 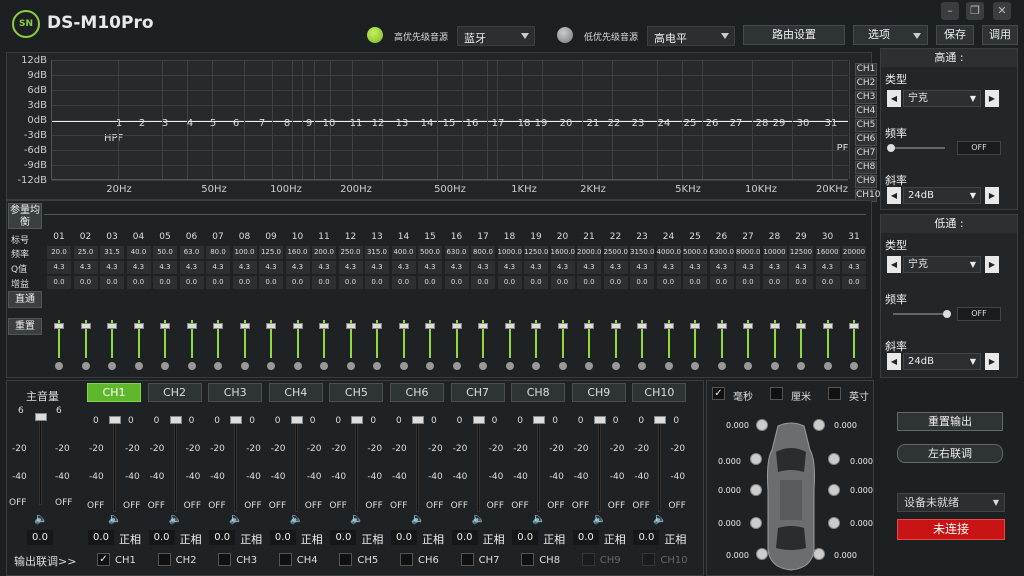 What do you see at coordinates (562, 252) in the screenshot?
I see `band-frequency: 1600.0` at bounding box center [562, 252].